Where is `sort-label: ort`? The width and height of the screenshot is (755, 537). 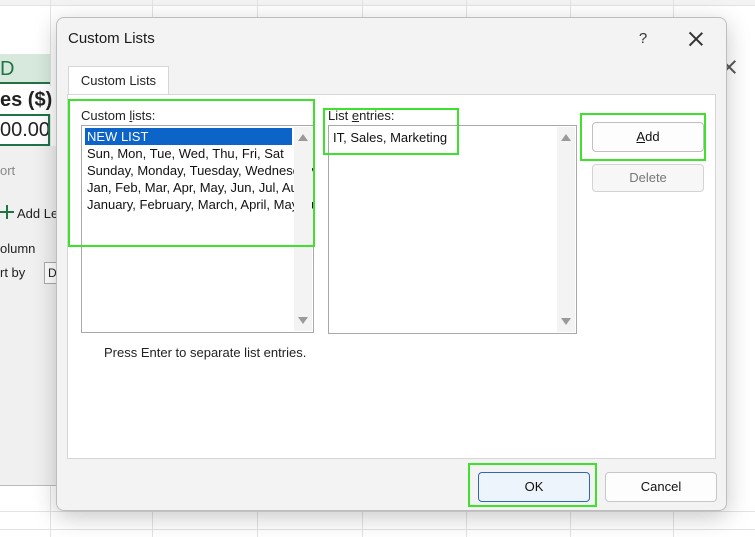 sort-label: ort is located at coordinates (8, 170).